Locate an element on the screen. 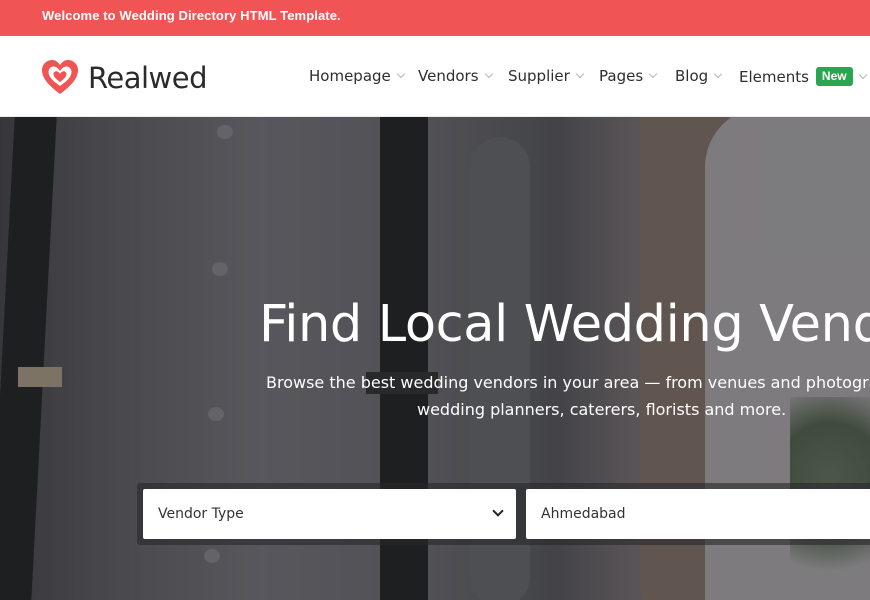 This screenshot has height=600, width=870. nav-item-vendors: Vendors is located at coordinates (455, 76).